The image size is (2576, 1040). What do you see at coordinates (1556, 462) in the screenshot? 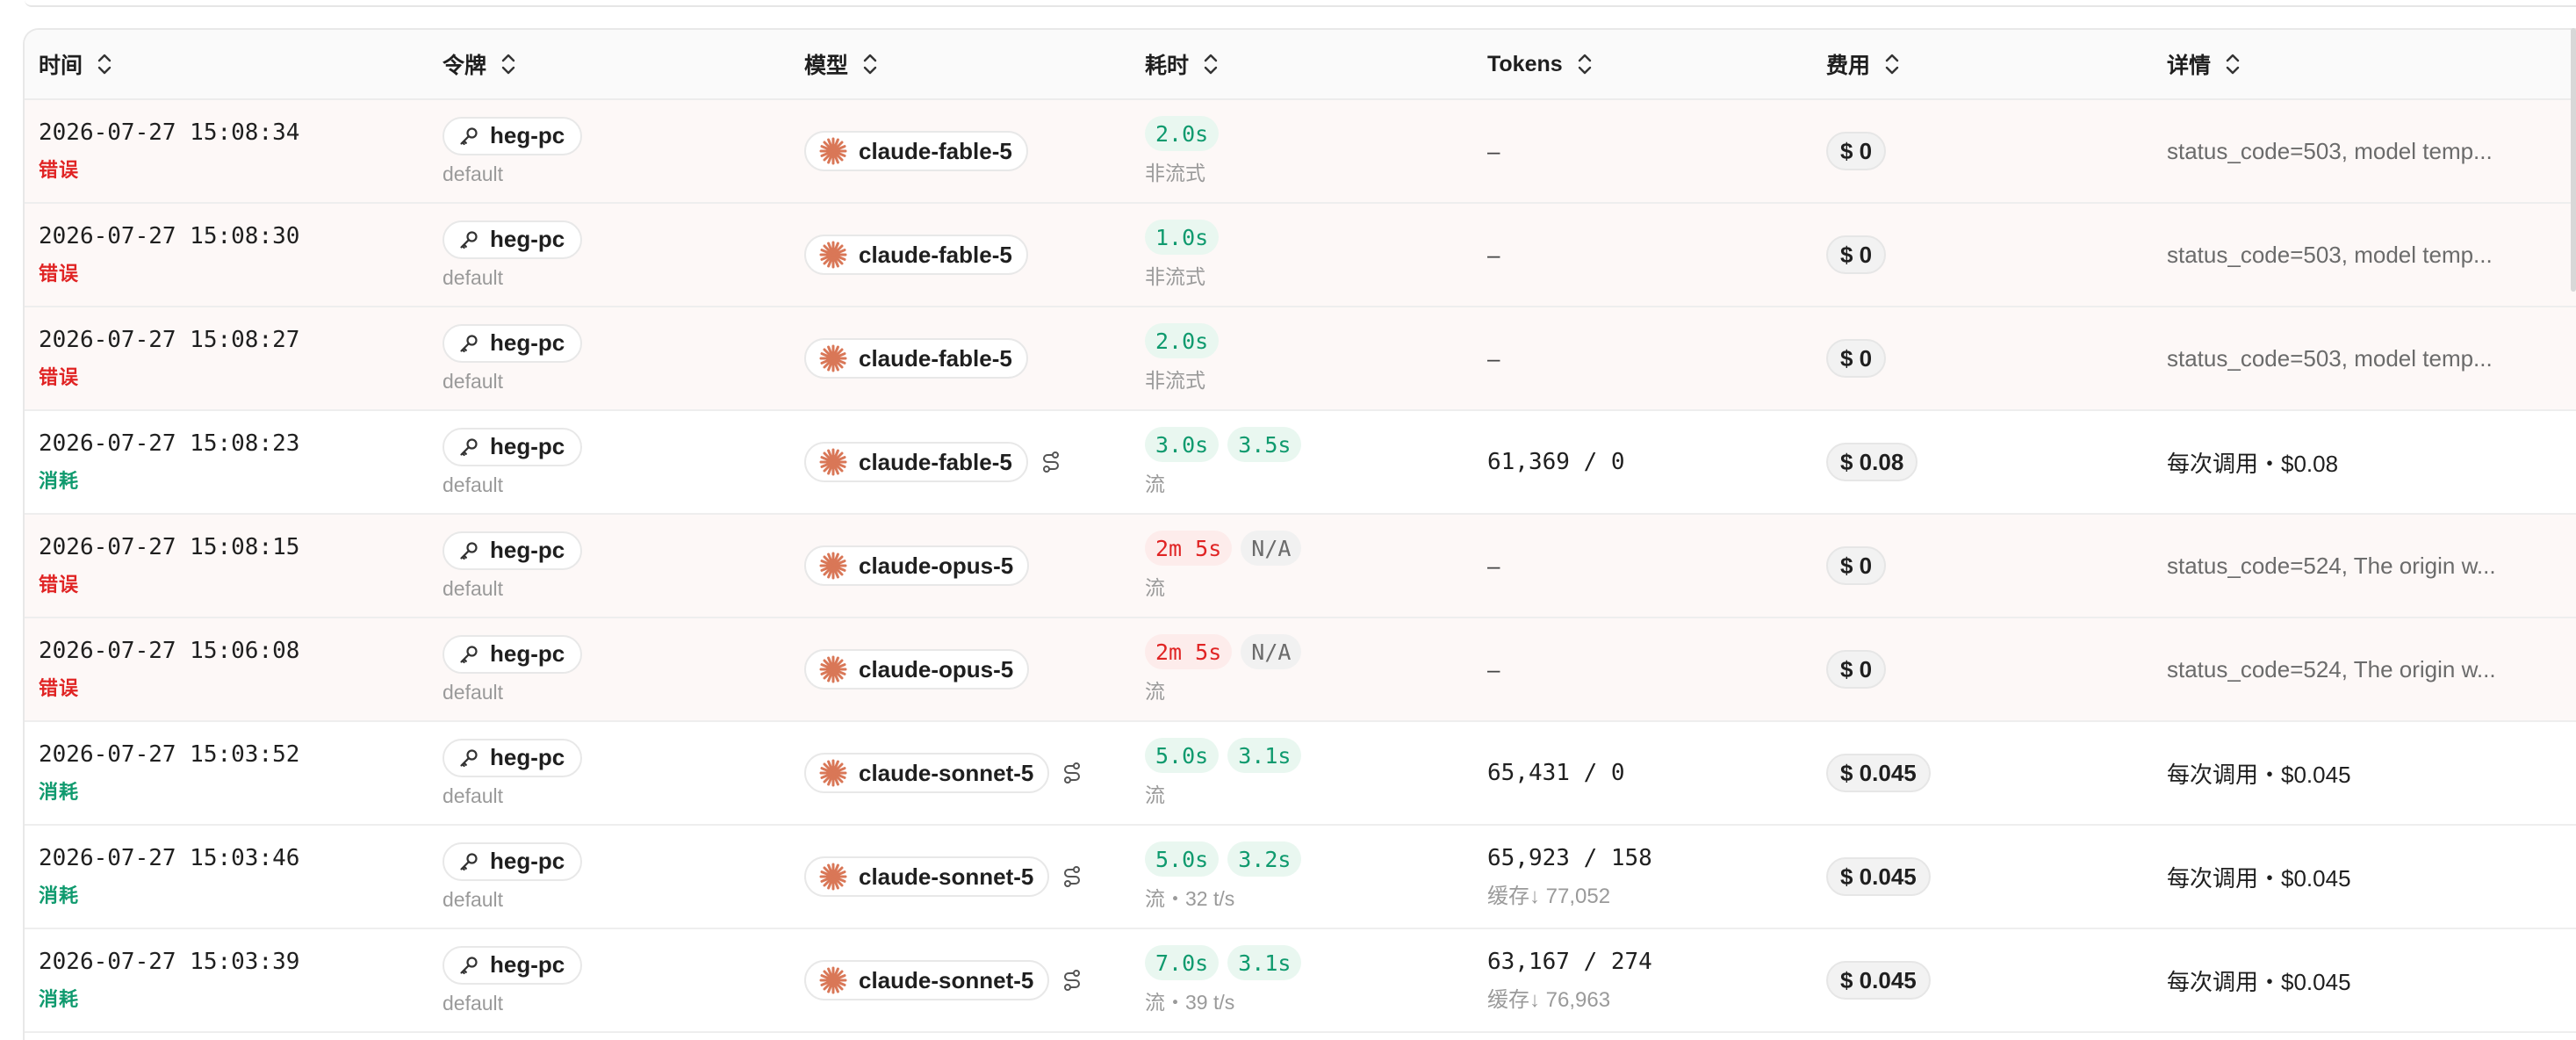
I see `token-usage: 61,369 / 0` at bounding box center [1556, 462].